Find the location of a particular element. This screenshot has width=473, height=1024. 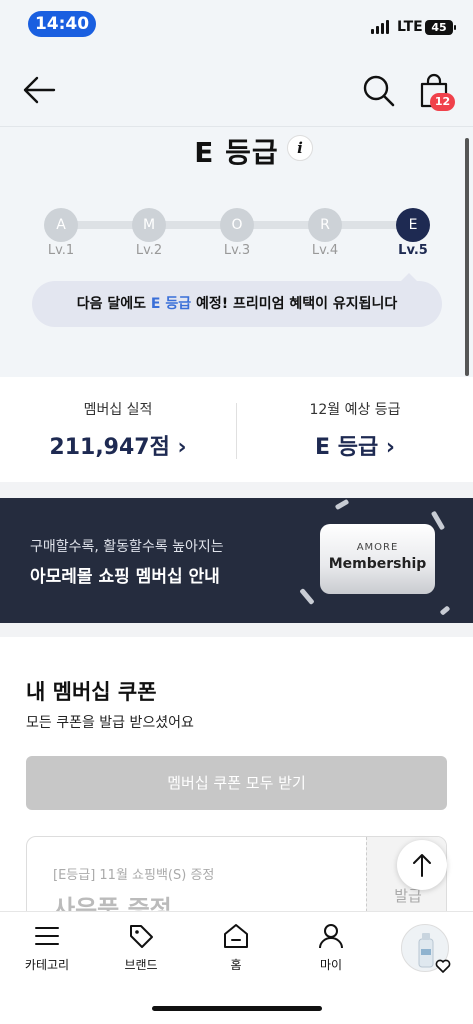

grade-message-bubble: 다음 달에도 E 등급 예정! 프리미엄 혜택이 유지됩니다 is located at coordinates (237, 300).